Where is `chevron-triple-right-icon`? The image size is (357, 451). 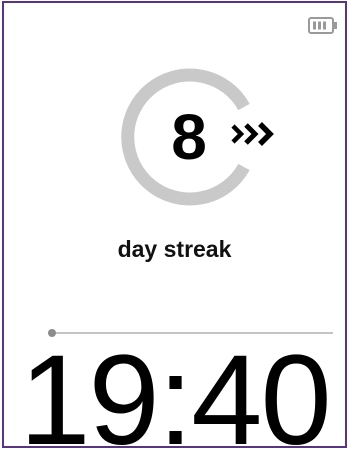
chevron-triple-right-icon is located at coordinates (254, 134).